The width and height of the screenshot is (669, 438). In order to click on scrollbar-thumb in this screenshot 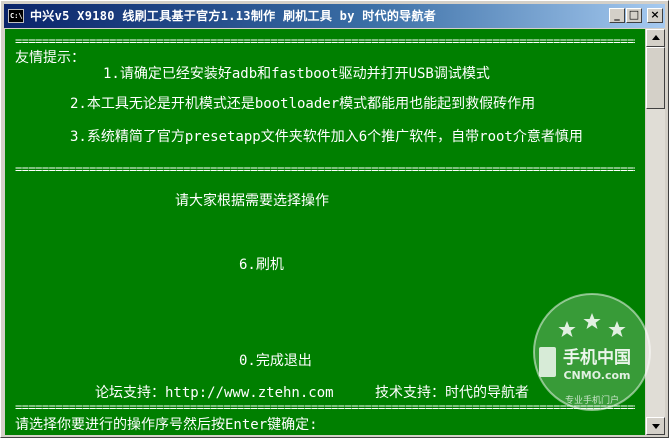, I will do `click(655, 78)`.